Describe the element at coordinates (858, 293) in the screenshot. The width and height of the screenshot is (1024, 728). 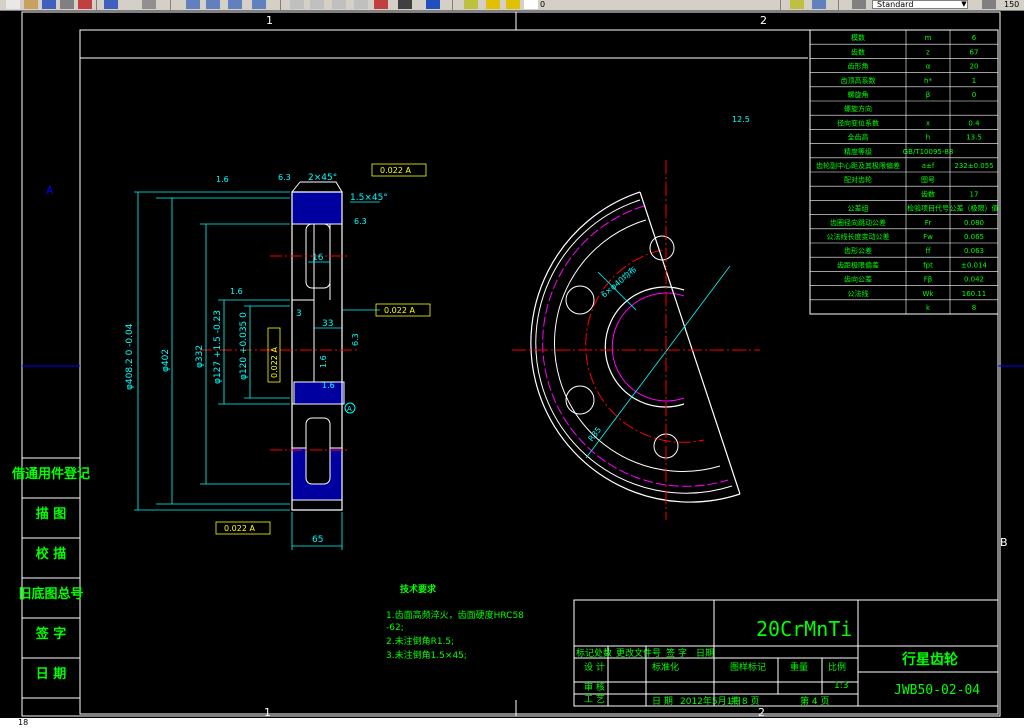
I see `param-table-cell: 公法线` at that location.